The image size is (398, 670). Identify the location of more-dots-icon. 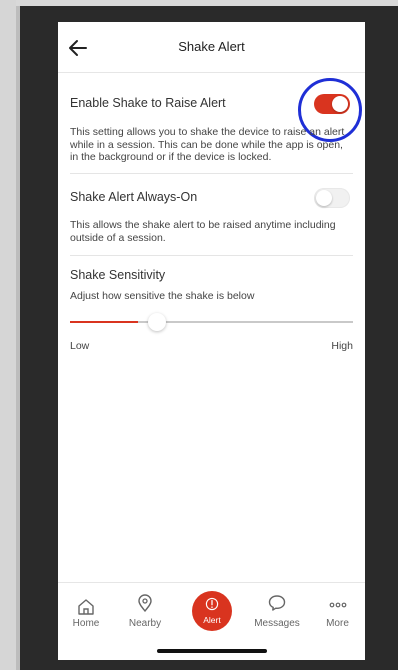
(337, 605).